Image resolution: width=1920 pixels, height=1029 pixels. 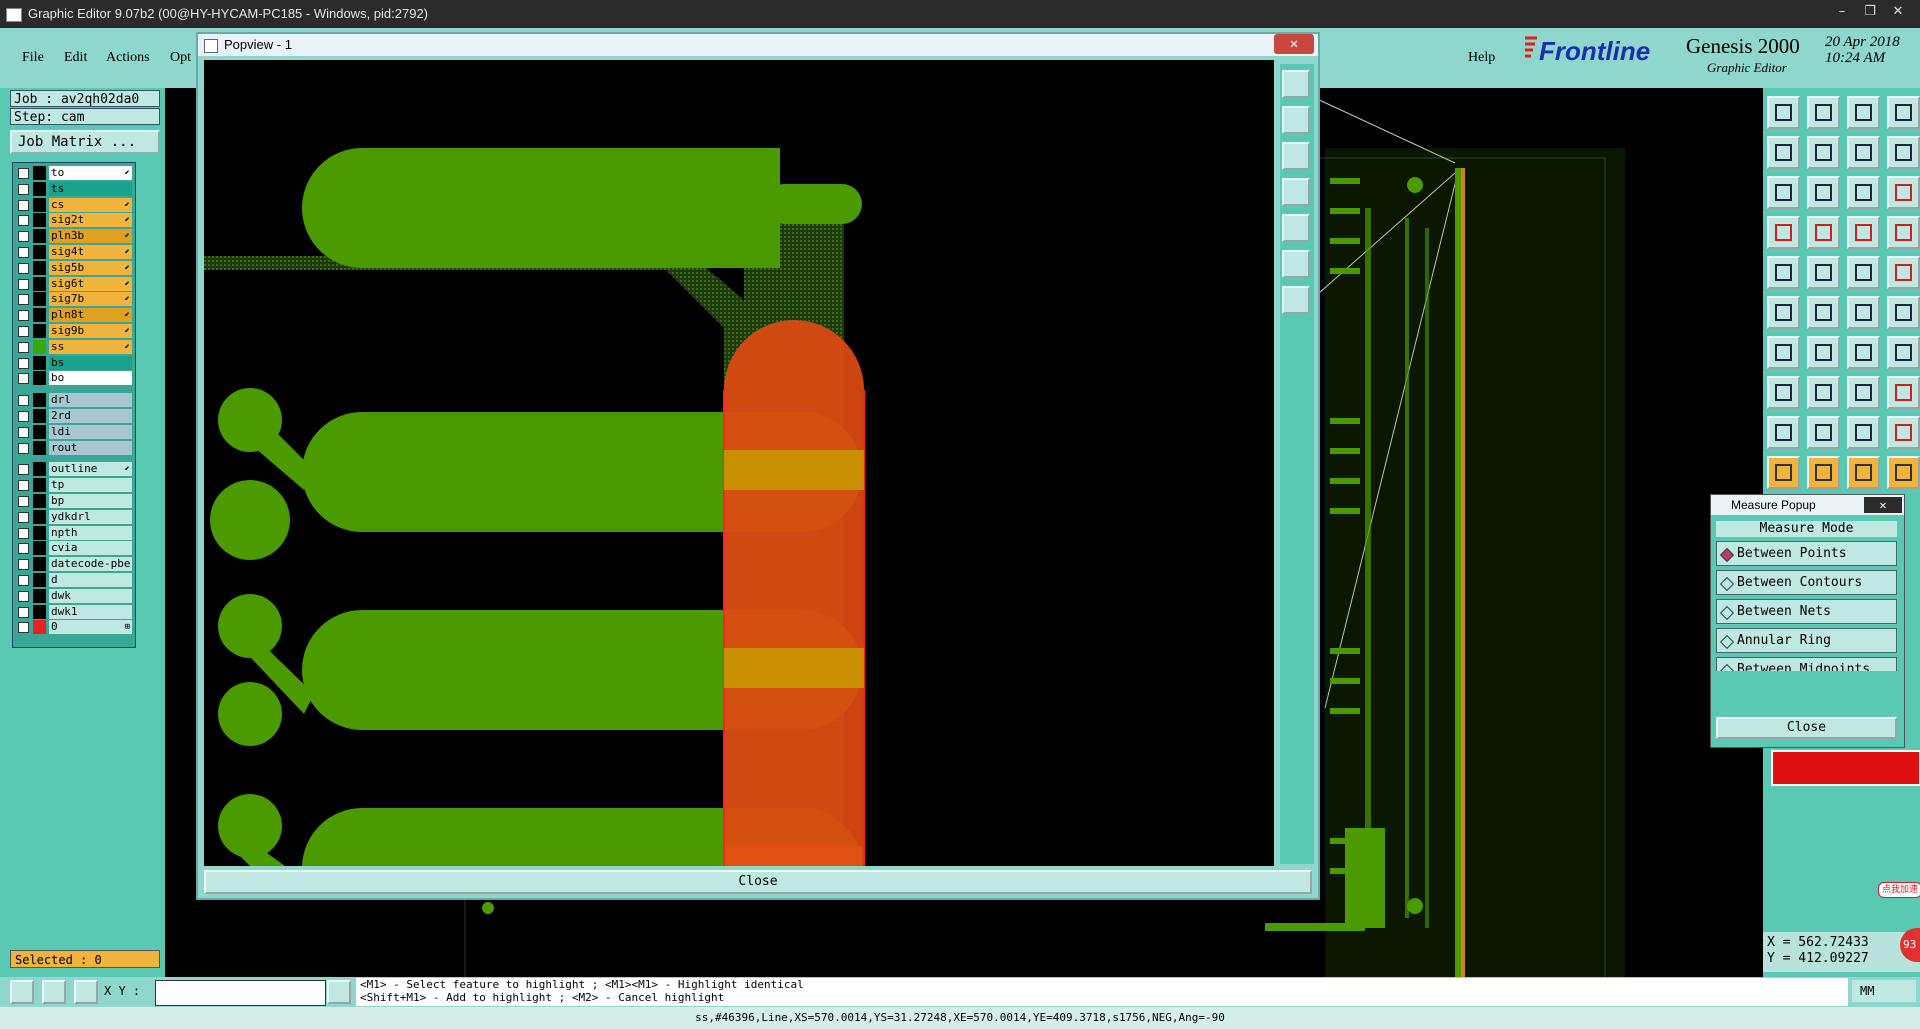 I want to click on layer-row: sig2t ⬋, so click(x=74, y=220).